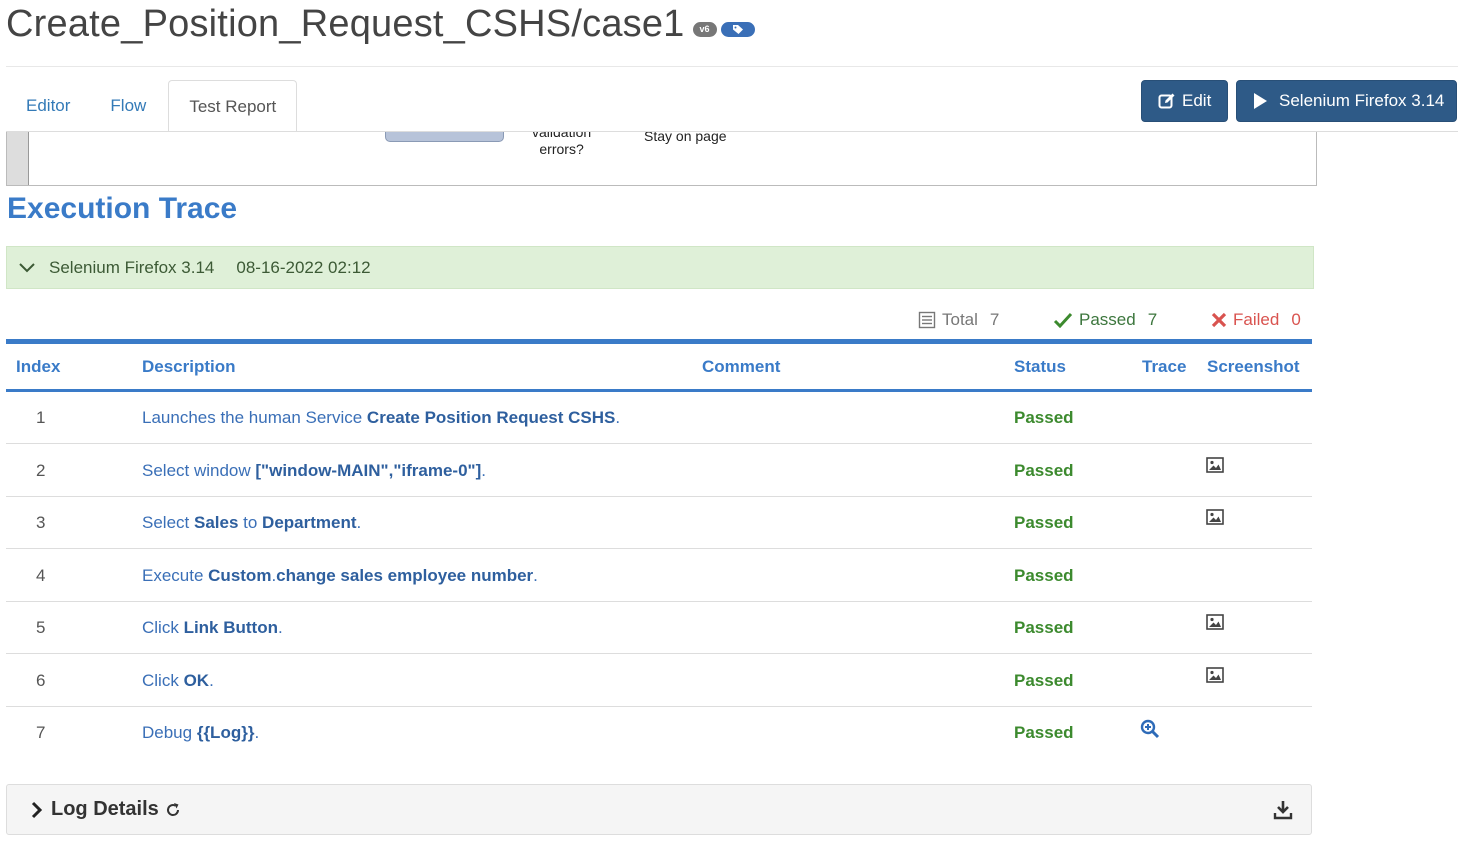  What do you see at coordinates (122, 208) in the screenshot?
I see `section-title: Execution Trace` at bounding box center [122, 208].